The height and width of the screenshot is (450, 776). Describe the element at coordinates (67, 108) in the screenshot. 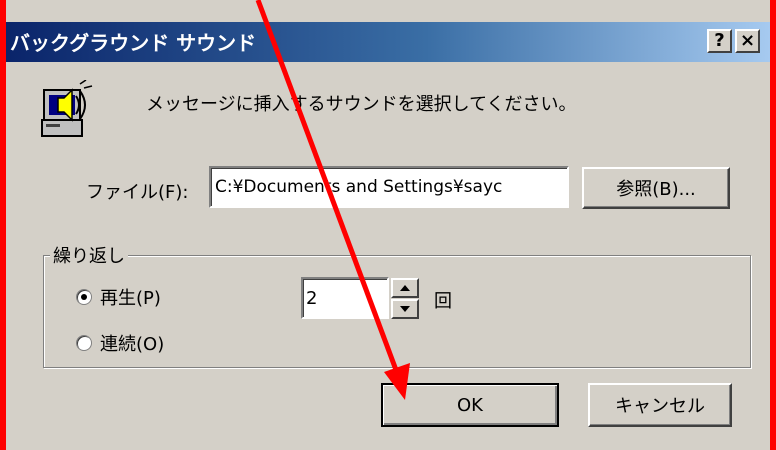

I see `sound-speaker-computer-icon` at that location.